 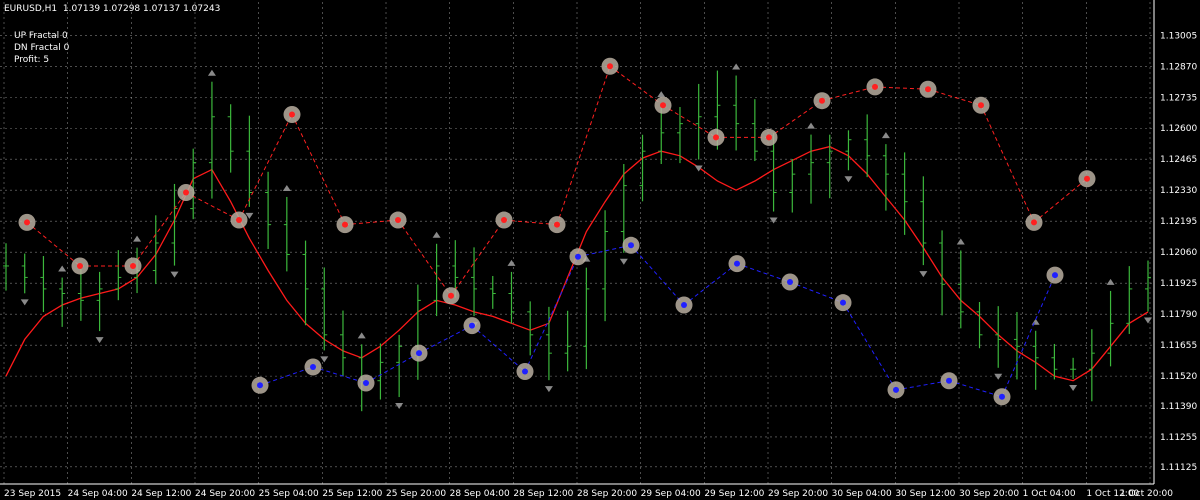 What do you see at coordinates (289, 494) in the screenshot?
I see `x-tick-label: 25 Sep 04:00` at bounding box center [289, 494].